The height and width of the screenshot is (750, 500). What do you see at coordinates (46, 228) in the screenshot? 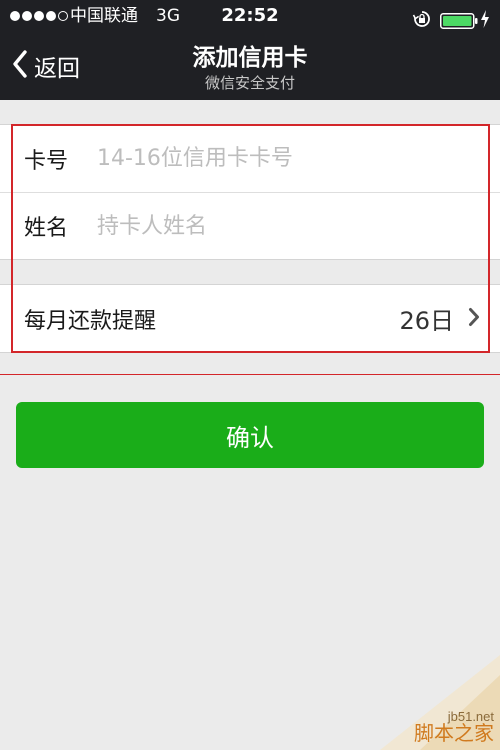
I see `cardholder-name-label: 姓名` at bounding box center [46, 228].